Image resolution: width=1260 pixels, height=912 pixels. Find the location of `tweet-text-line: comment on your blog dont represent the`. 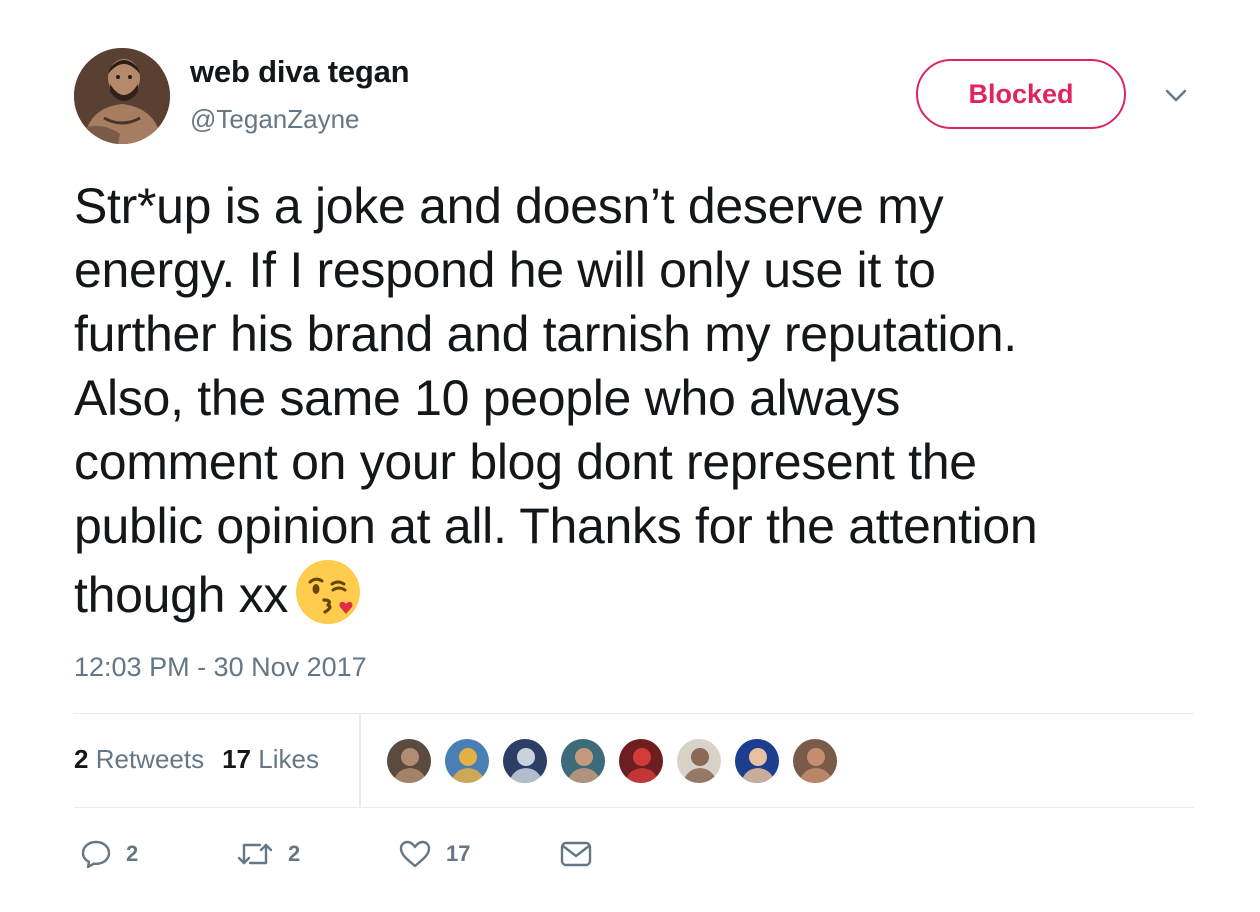

tweet-text-line: comment on your blog dont represent the is located at coordinates (525, 462).